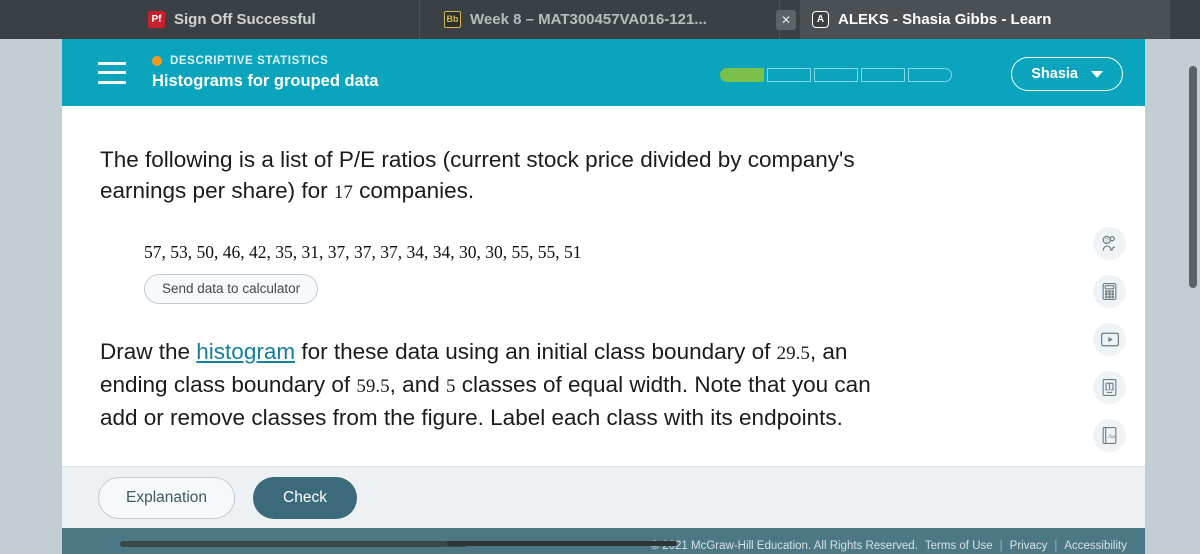 This screenshot has width=1200, height=554. Describe the element at coordinates (603, 497) in the screenshot. I see `action-bar: Explanation Check` at that location.